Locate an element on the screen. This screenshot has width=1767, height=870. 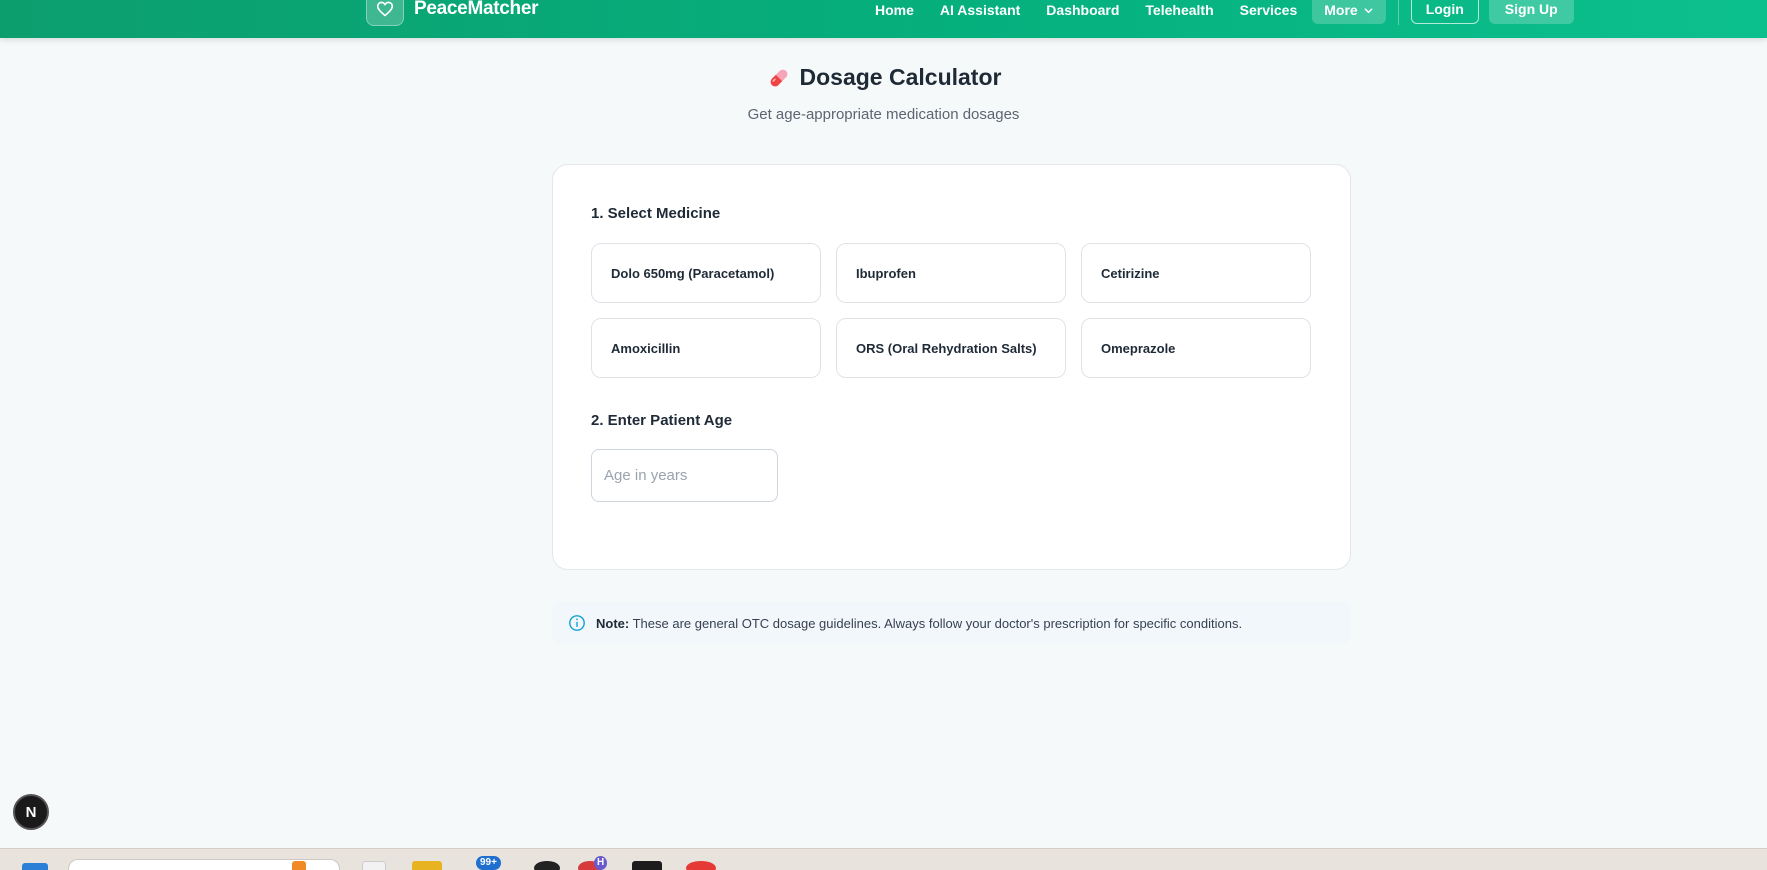
os-taskbar: 99+ H is located at coordinates (883, 859).